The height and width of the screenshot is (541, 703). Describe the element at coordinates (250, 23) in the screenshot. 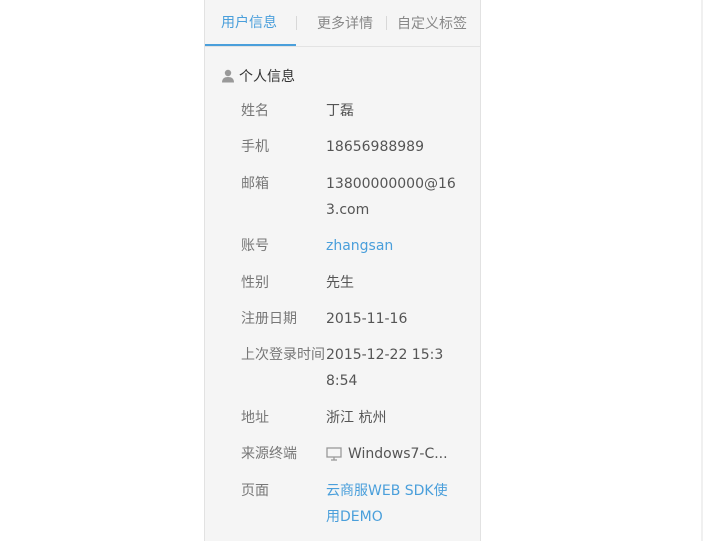

I see `tab-user-info: 用户信息` at that location.